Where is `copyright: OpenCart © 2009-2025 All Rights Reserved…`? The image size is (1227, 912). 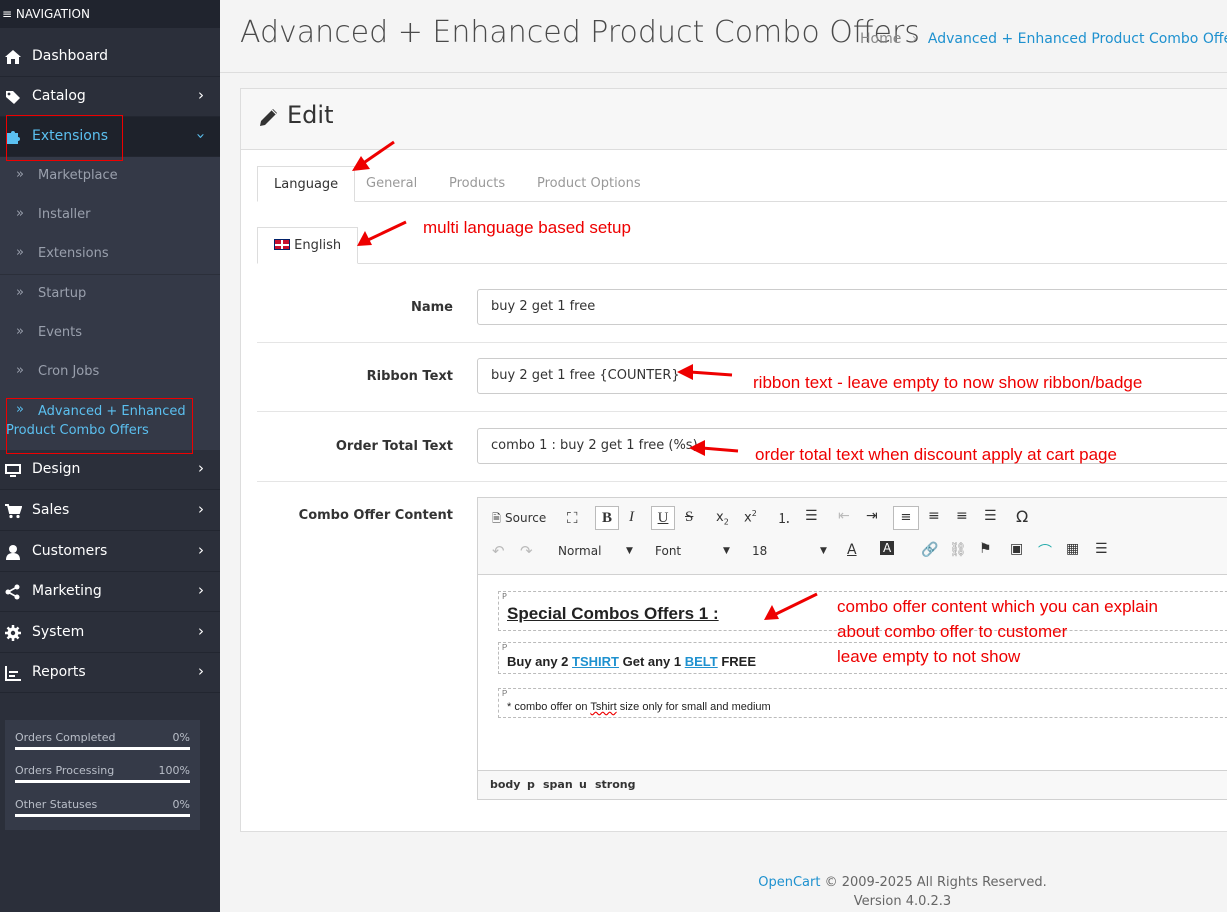 copyright: OpenCart © 2009-2025 All Rights Reserved… is located at coordinates (902, 882).